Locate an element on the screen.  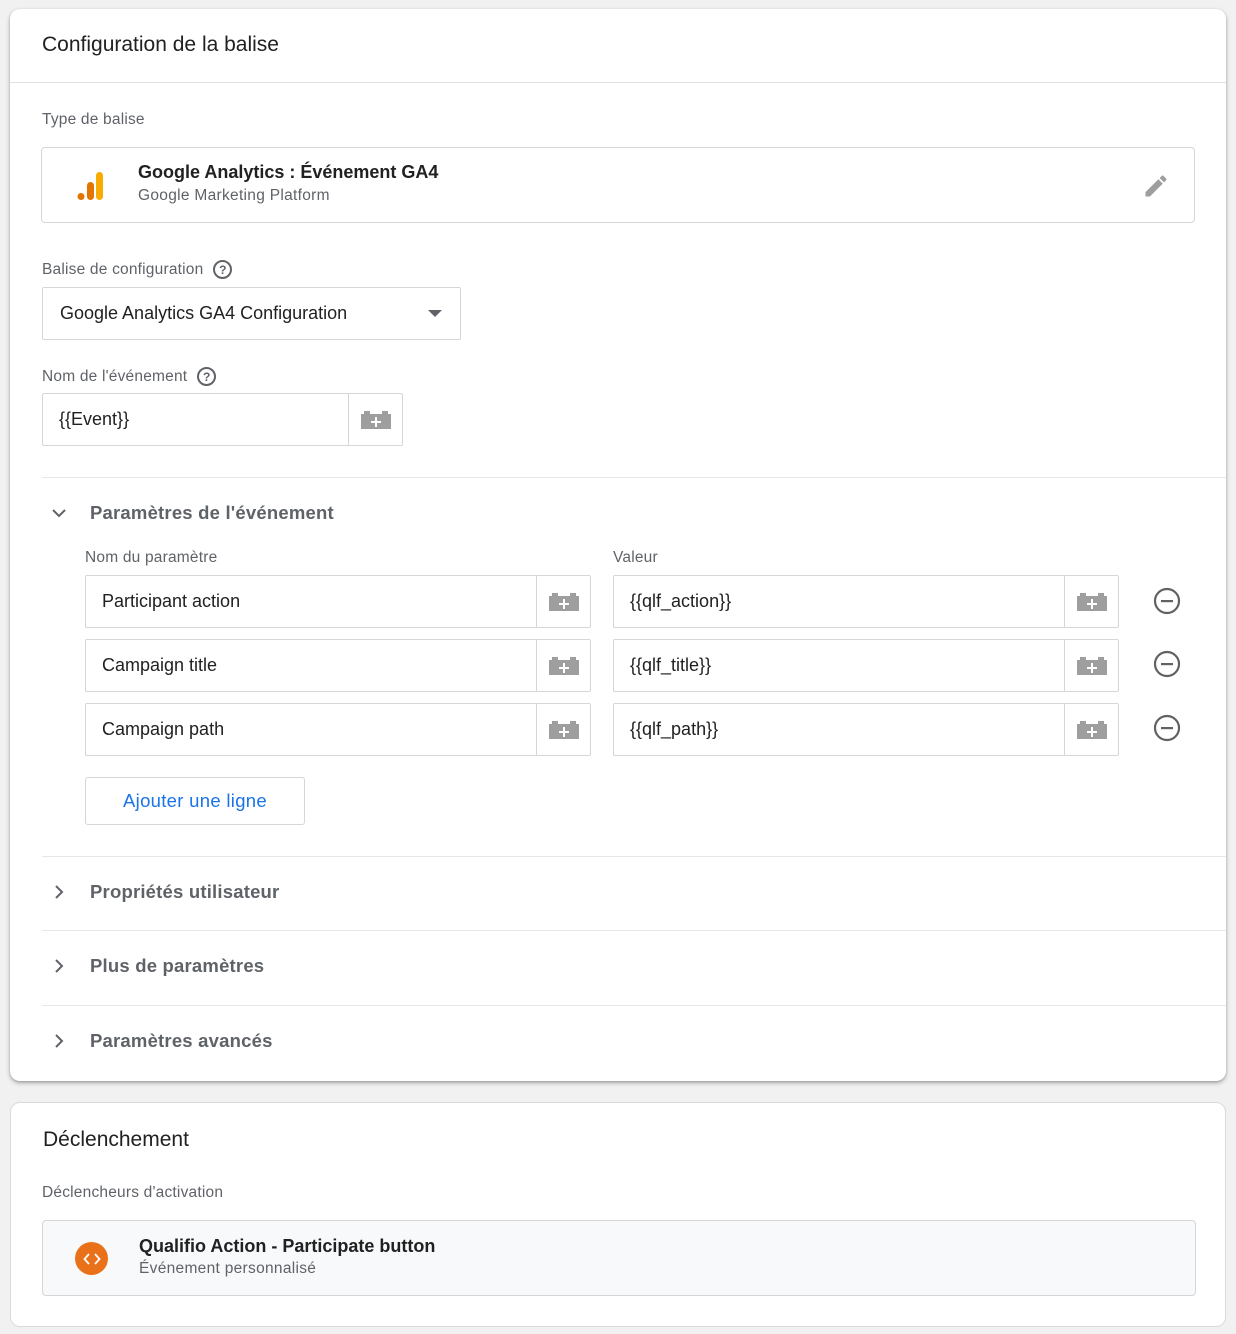
event-name-label-text: Nom de l'événement is located at coordinates (115, 376).